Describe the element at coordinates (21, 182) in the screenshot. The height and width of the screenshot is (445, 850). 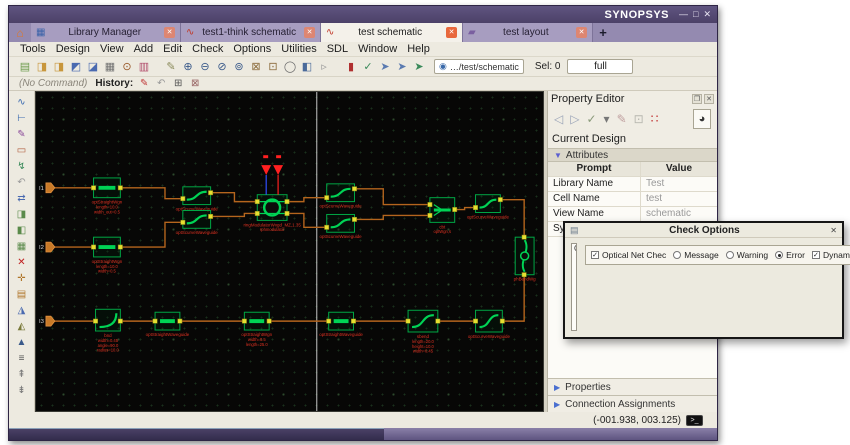
I see `undo-tool-icon: ↶` at that location.